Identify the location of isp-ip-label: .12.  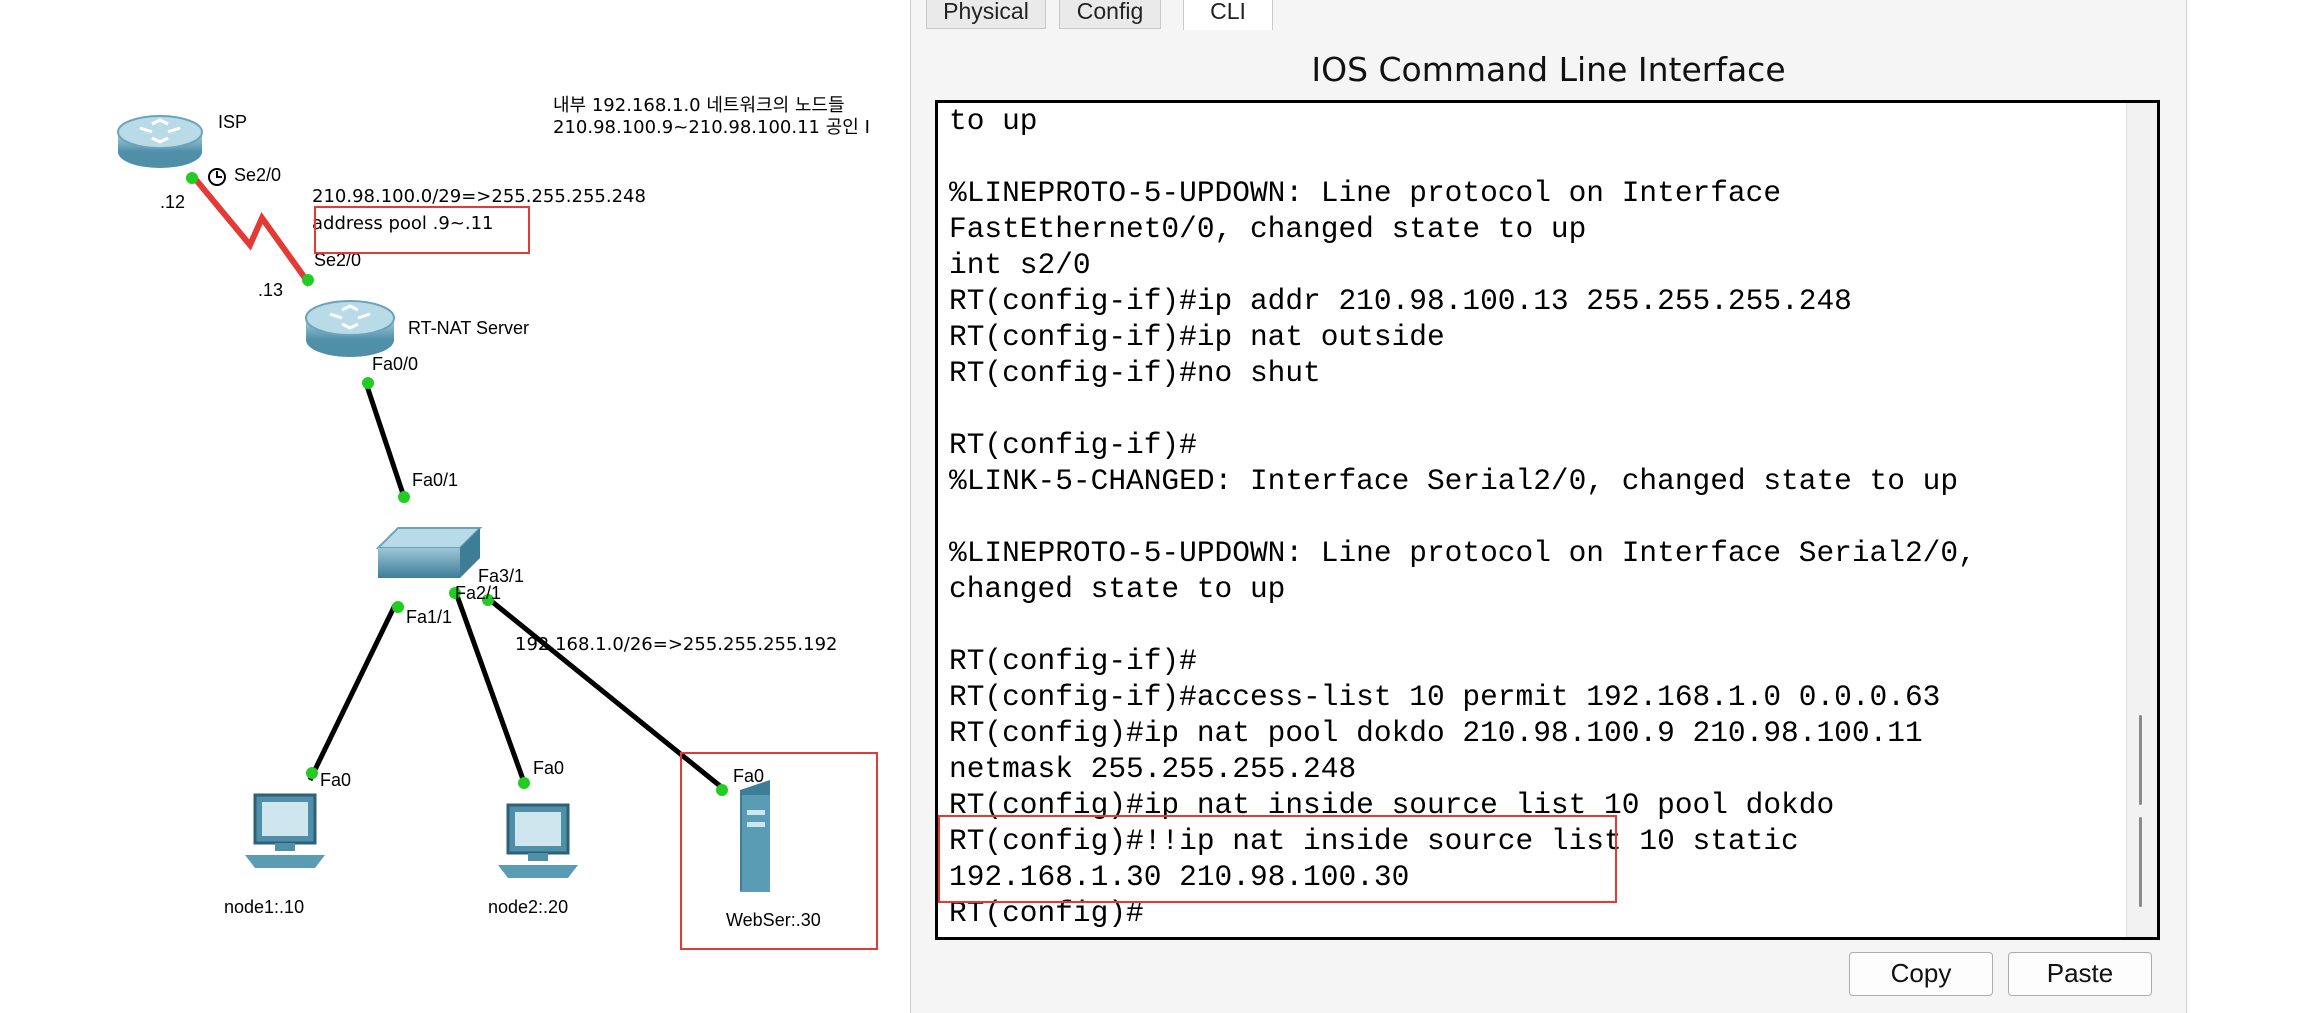
(173, 202).